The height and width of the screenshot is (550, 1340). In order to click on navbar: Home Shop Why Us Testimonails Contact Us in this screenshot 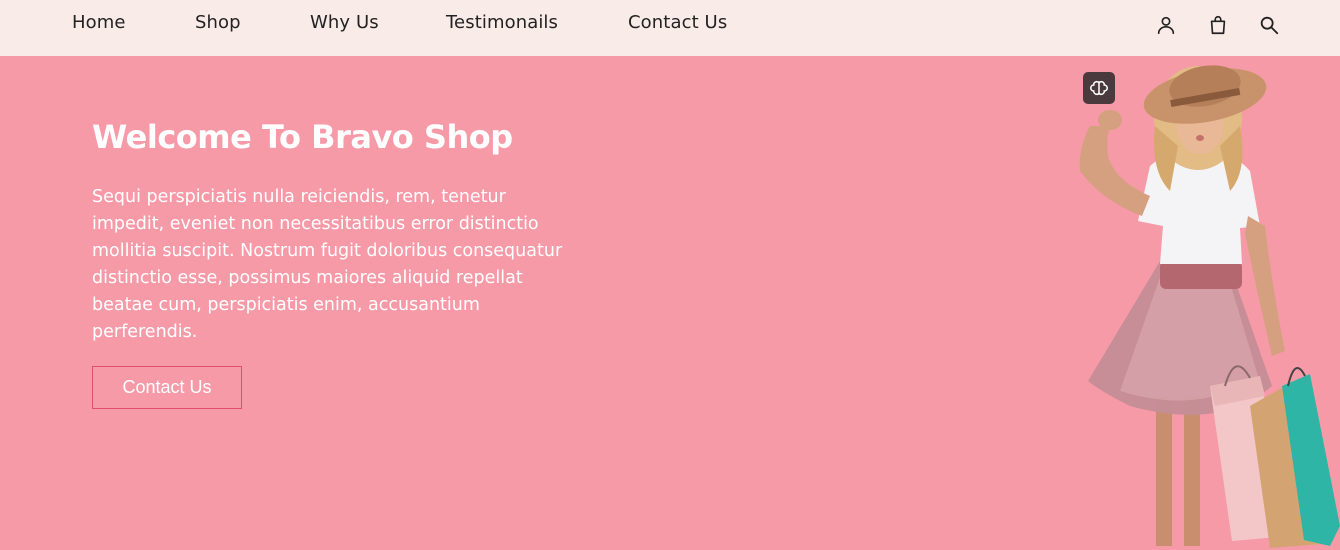, I will do `click(670, 28)`.